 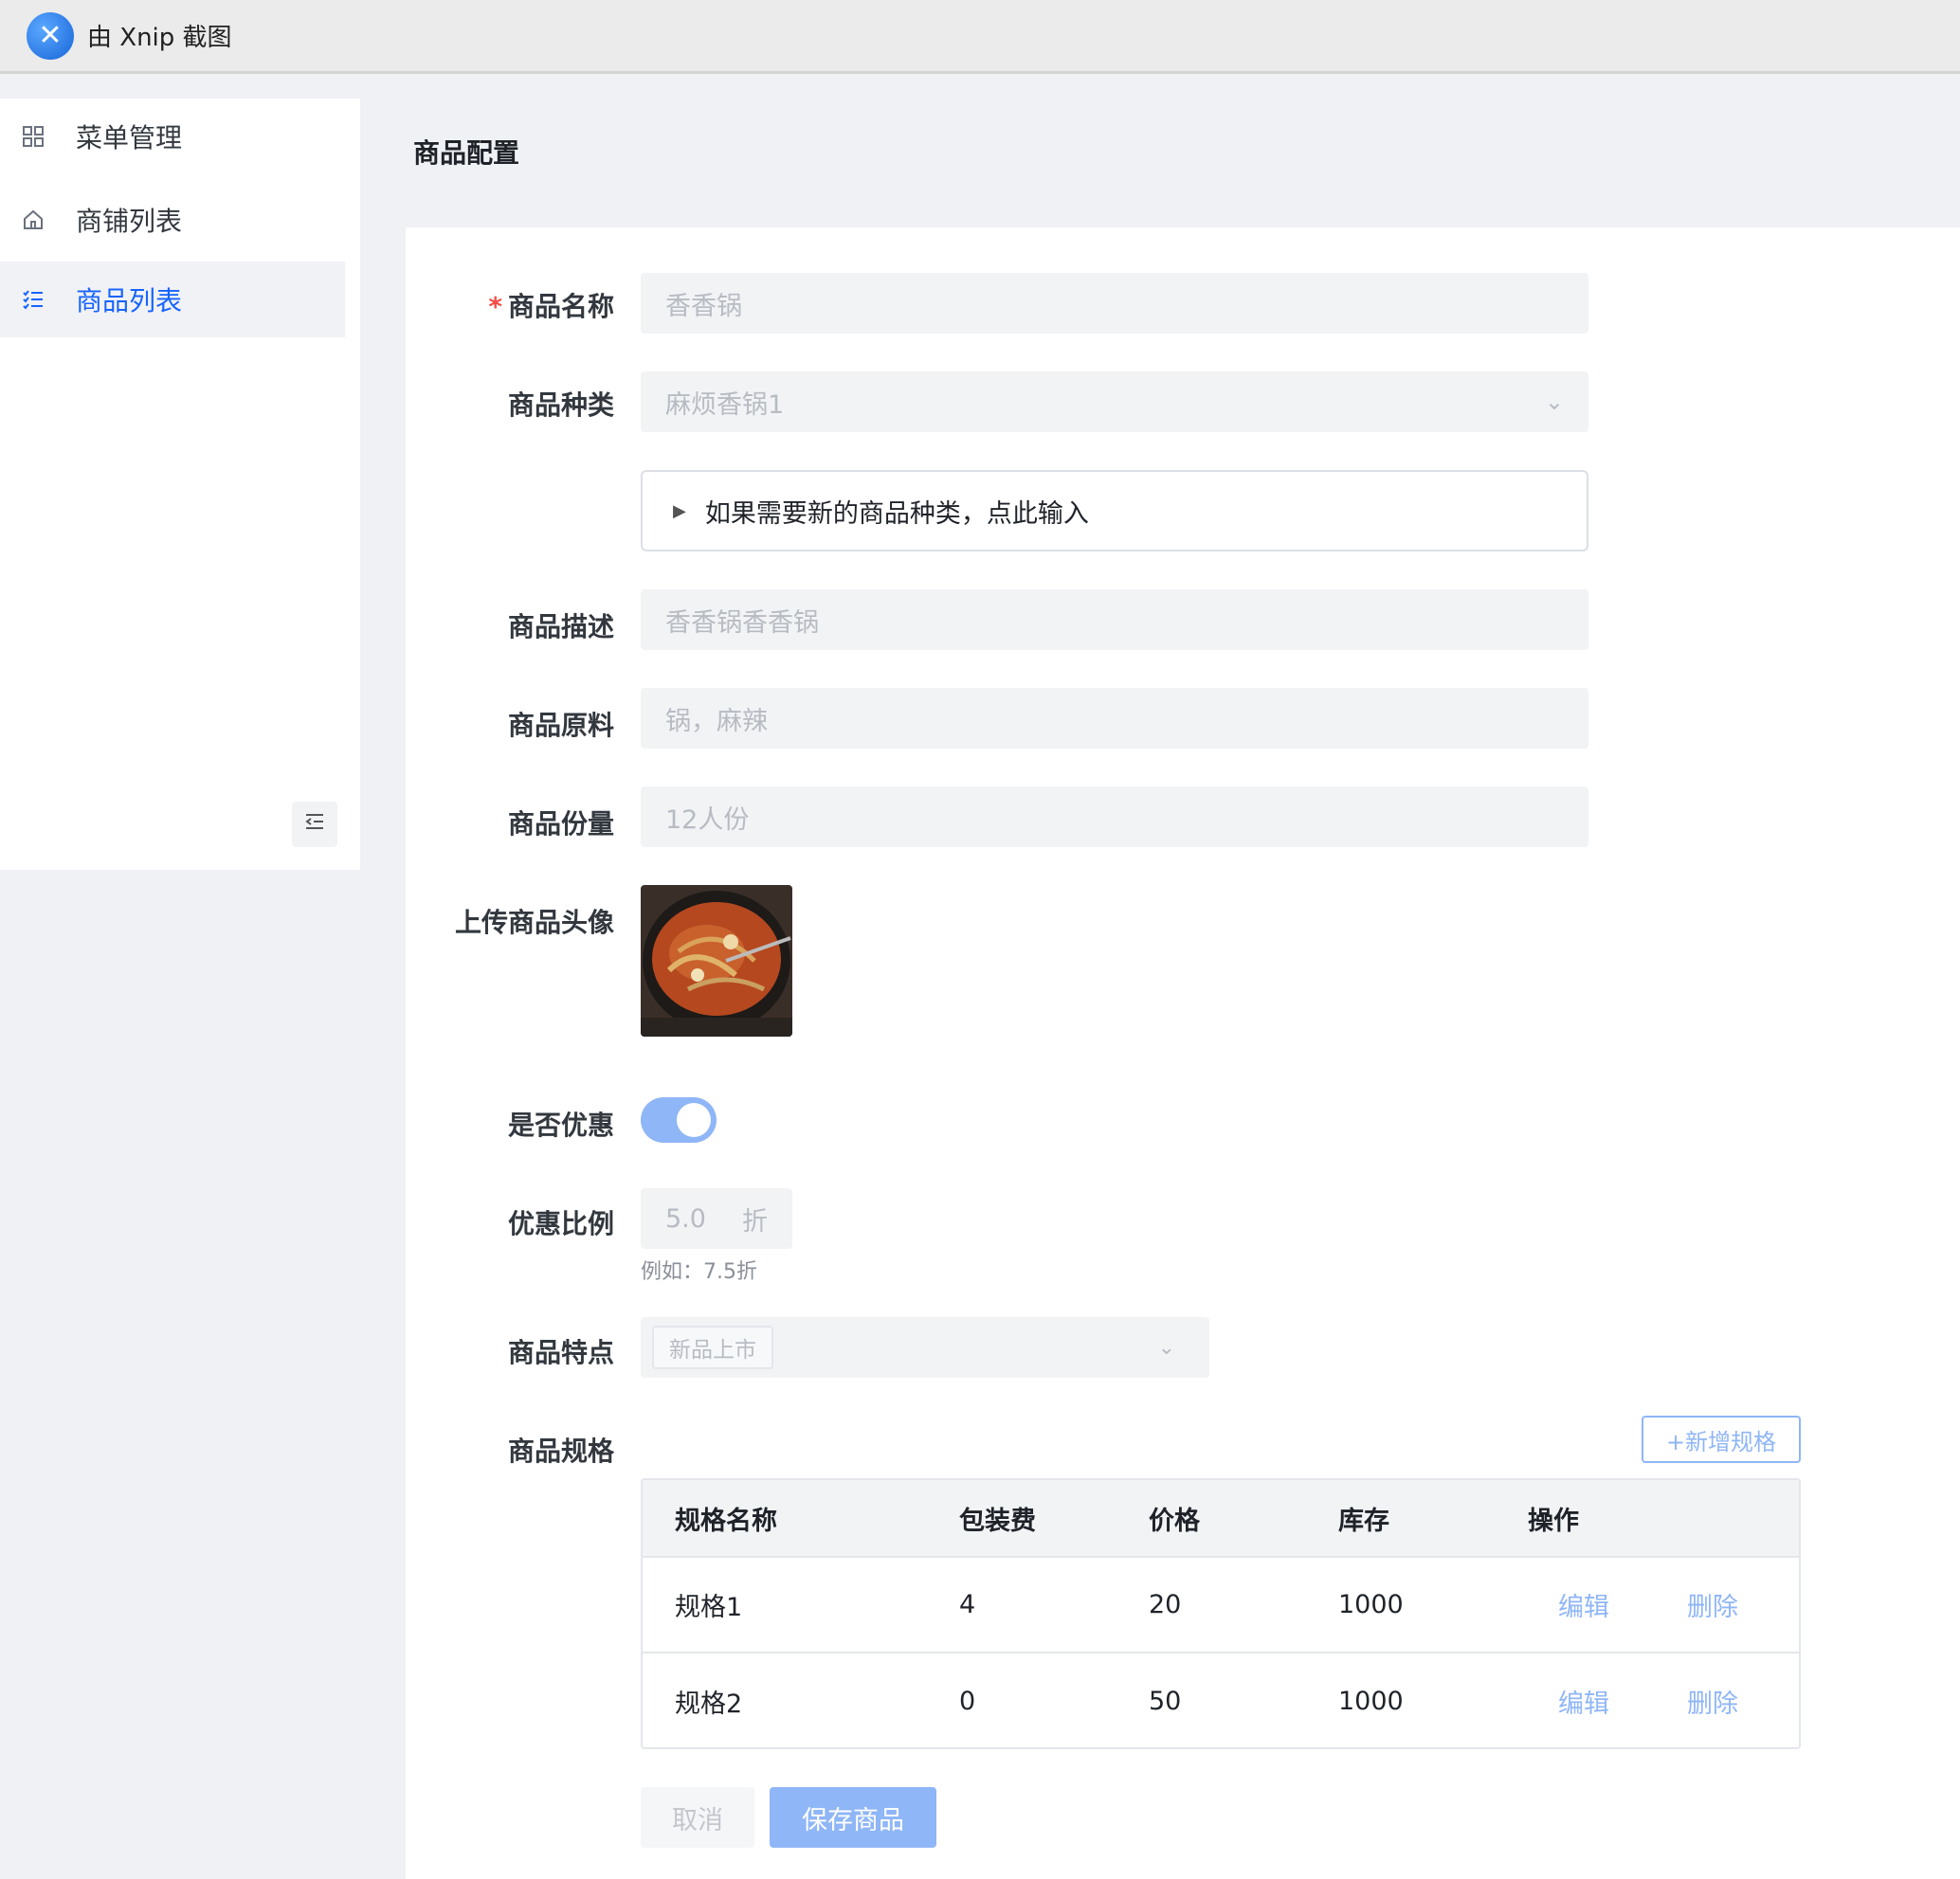 I want to click on packing-fee-cell: 0, so click(x=967, y=1701).